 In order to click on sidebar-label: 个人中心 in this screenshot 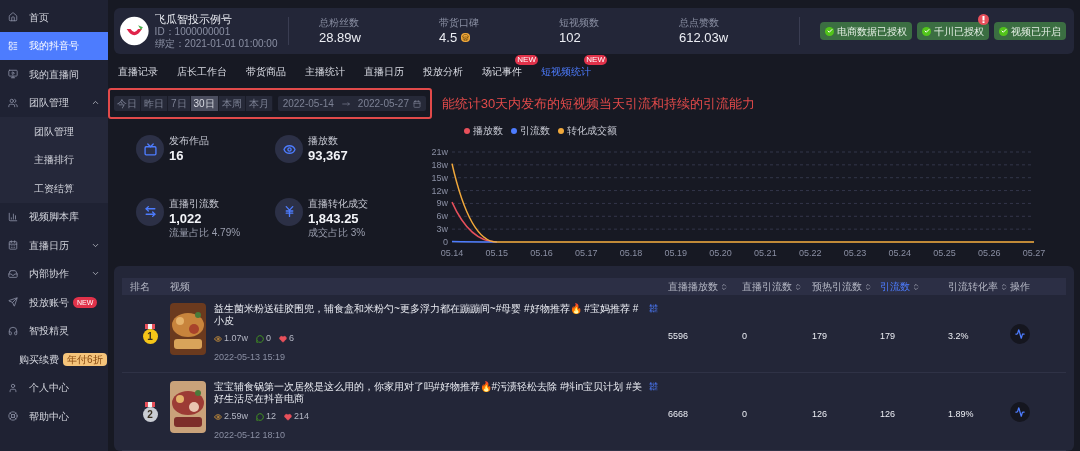, I will do `click(49, 388)`.